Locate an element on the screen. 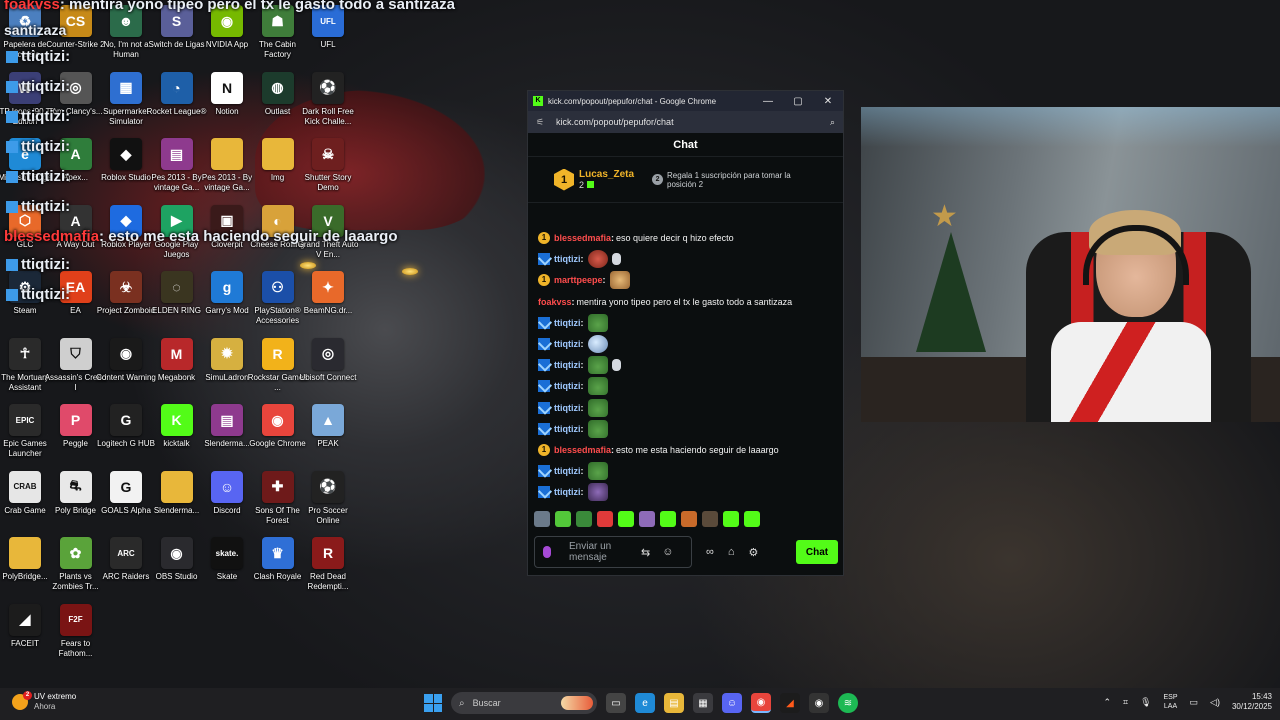 This screenshot has width=1280, height=720. chat-emote-purple is located at coordinates (597, 492).